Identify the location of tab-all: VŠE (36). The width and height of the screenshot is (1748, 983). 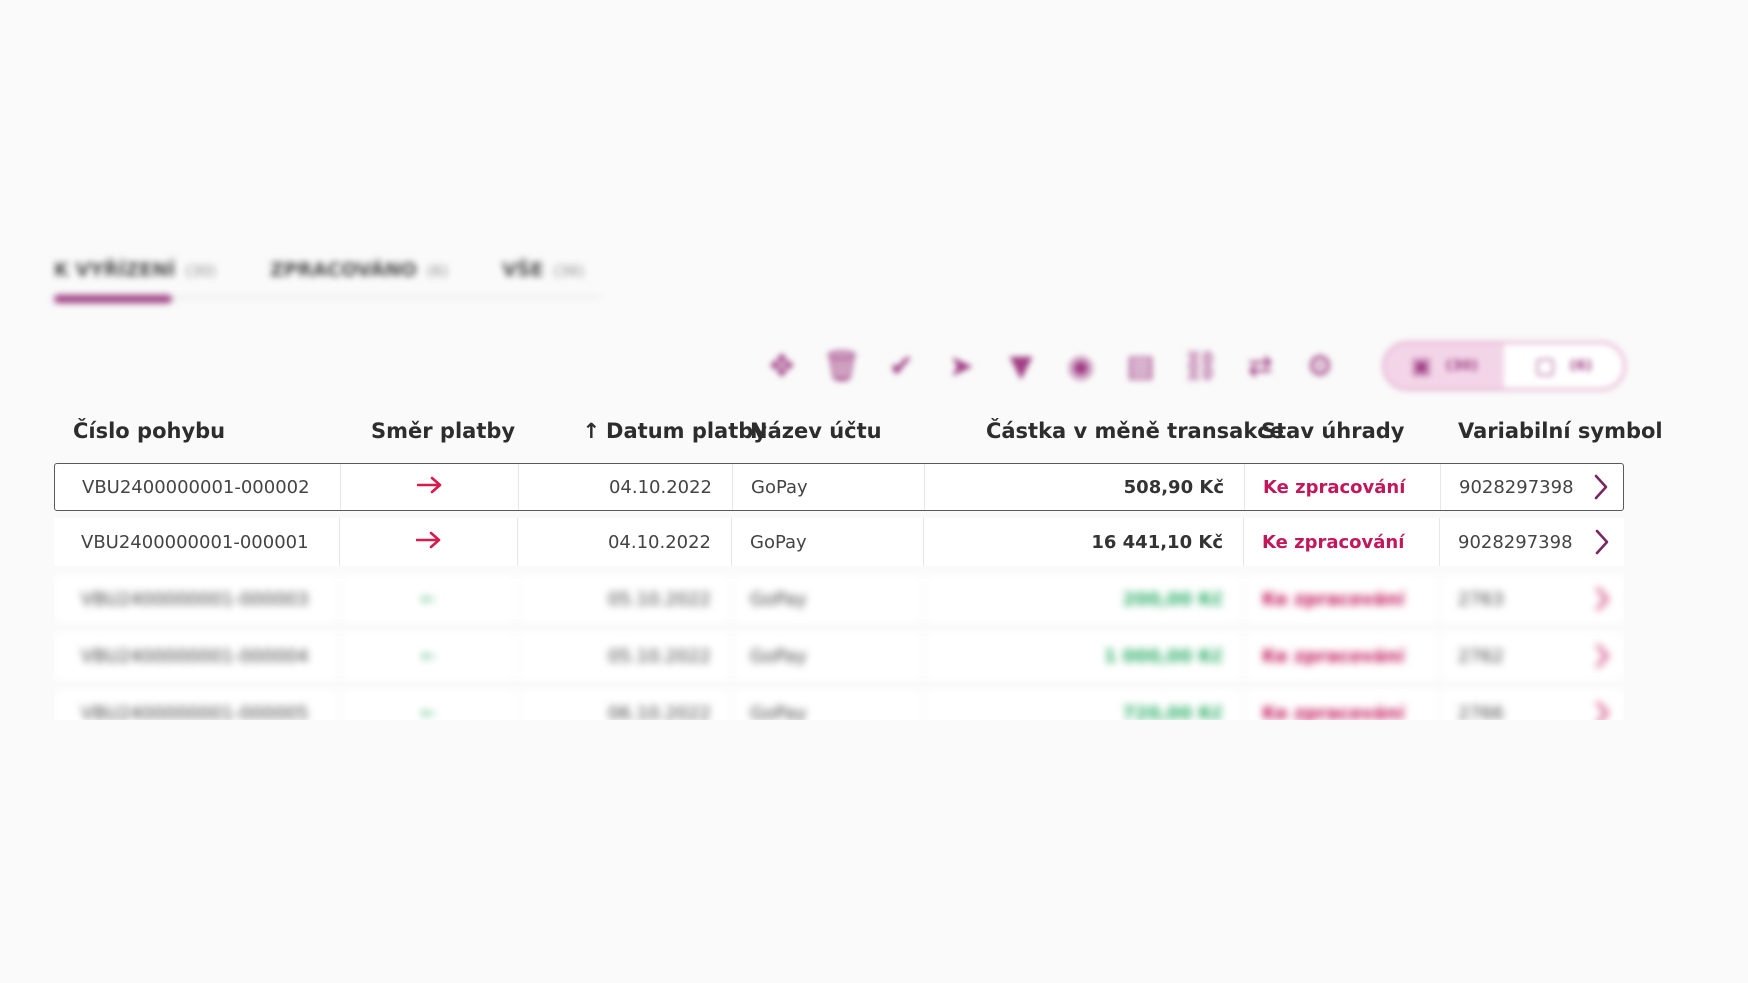
(543, 270).